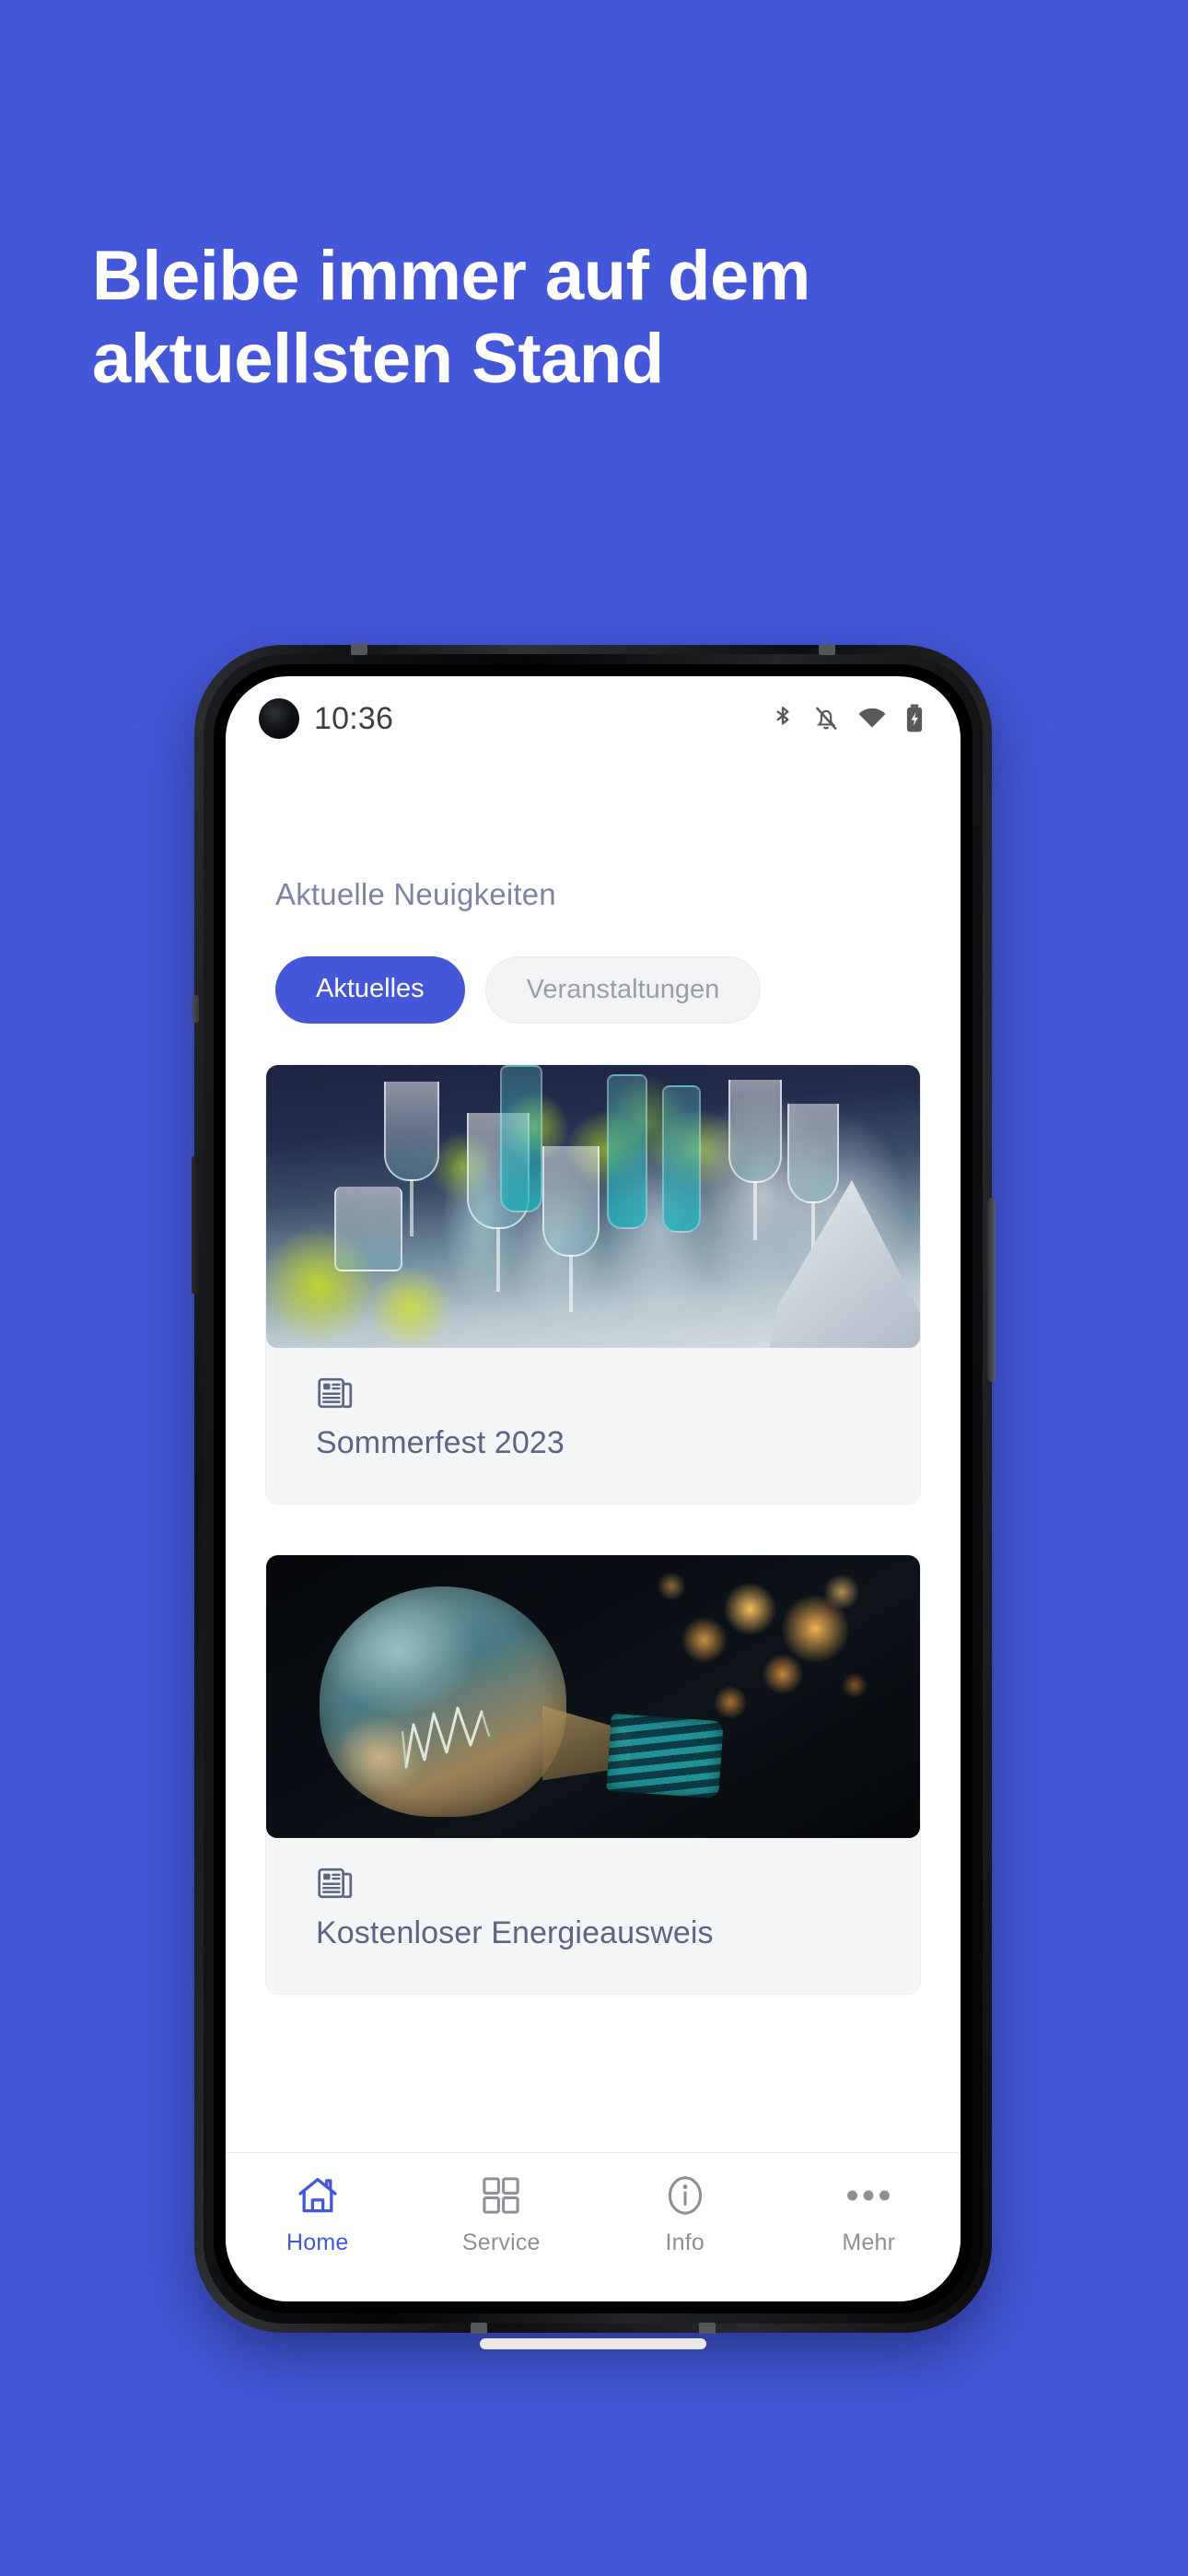 This screenshot has width=1188, height=2576. Describe the element at coordinates (415, 894) in the screenshot. I see `section-title: Aktuelle Neuigkeiten` at that location.